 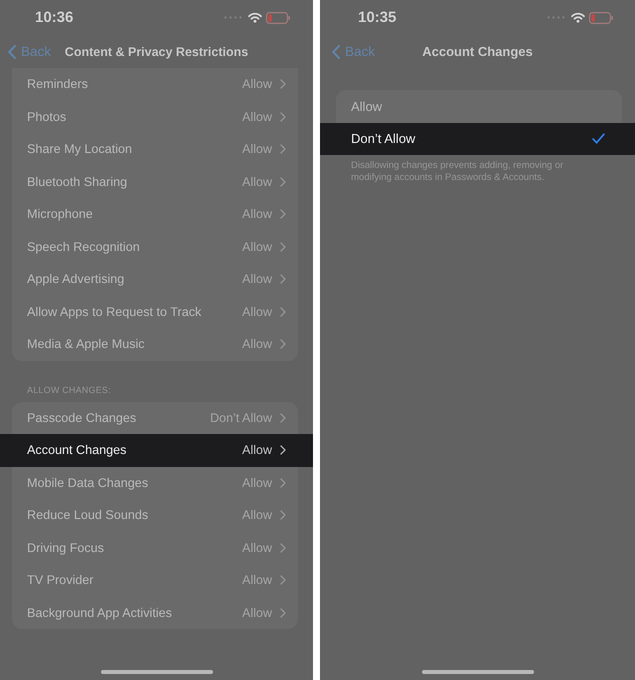 I want to click on settings-row: Share My Location Allow, so click(x=155, y=149).